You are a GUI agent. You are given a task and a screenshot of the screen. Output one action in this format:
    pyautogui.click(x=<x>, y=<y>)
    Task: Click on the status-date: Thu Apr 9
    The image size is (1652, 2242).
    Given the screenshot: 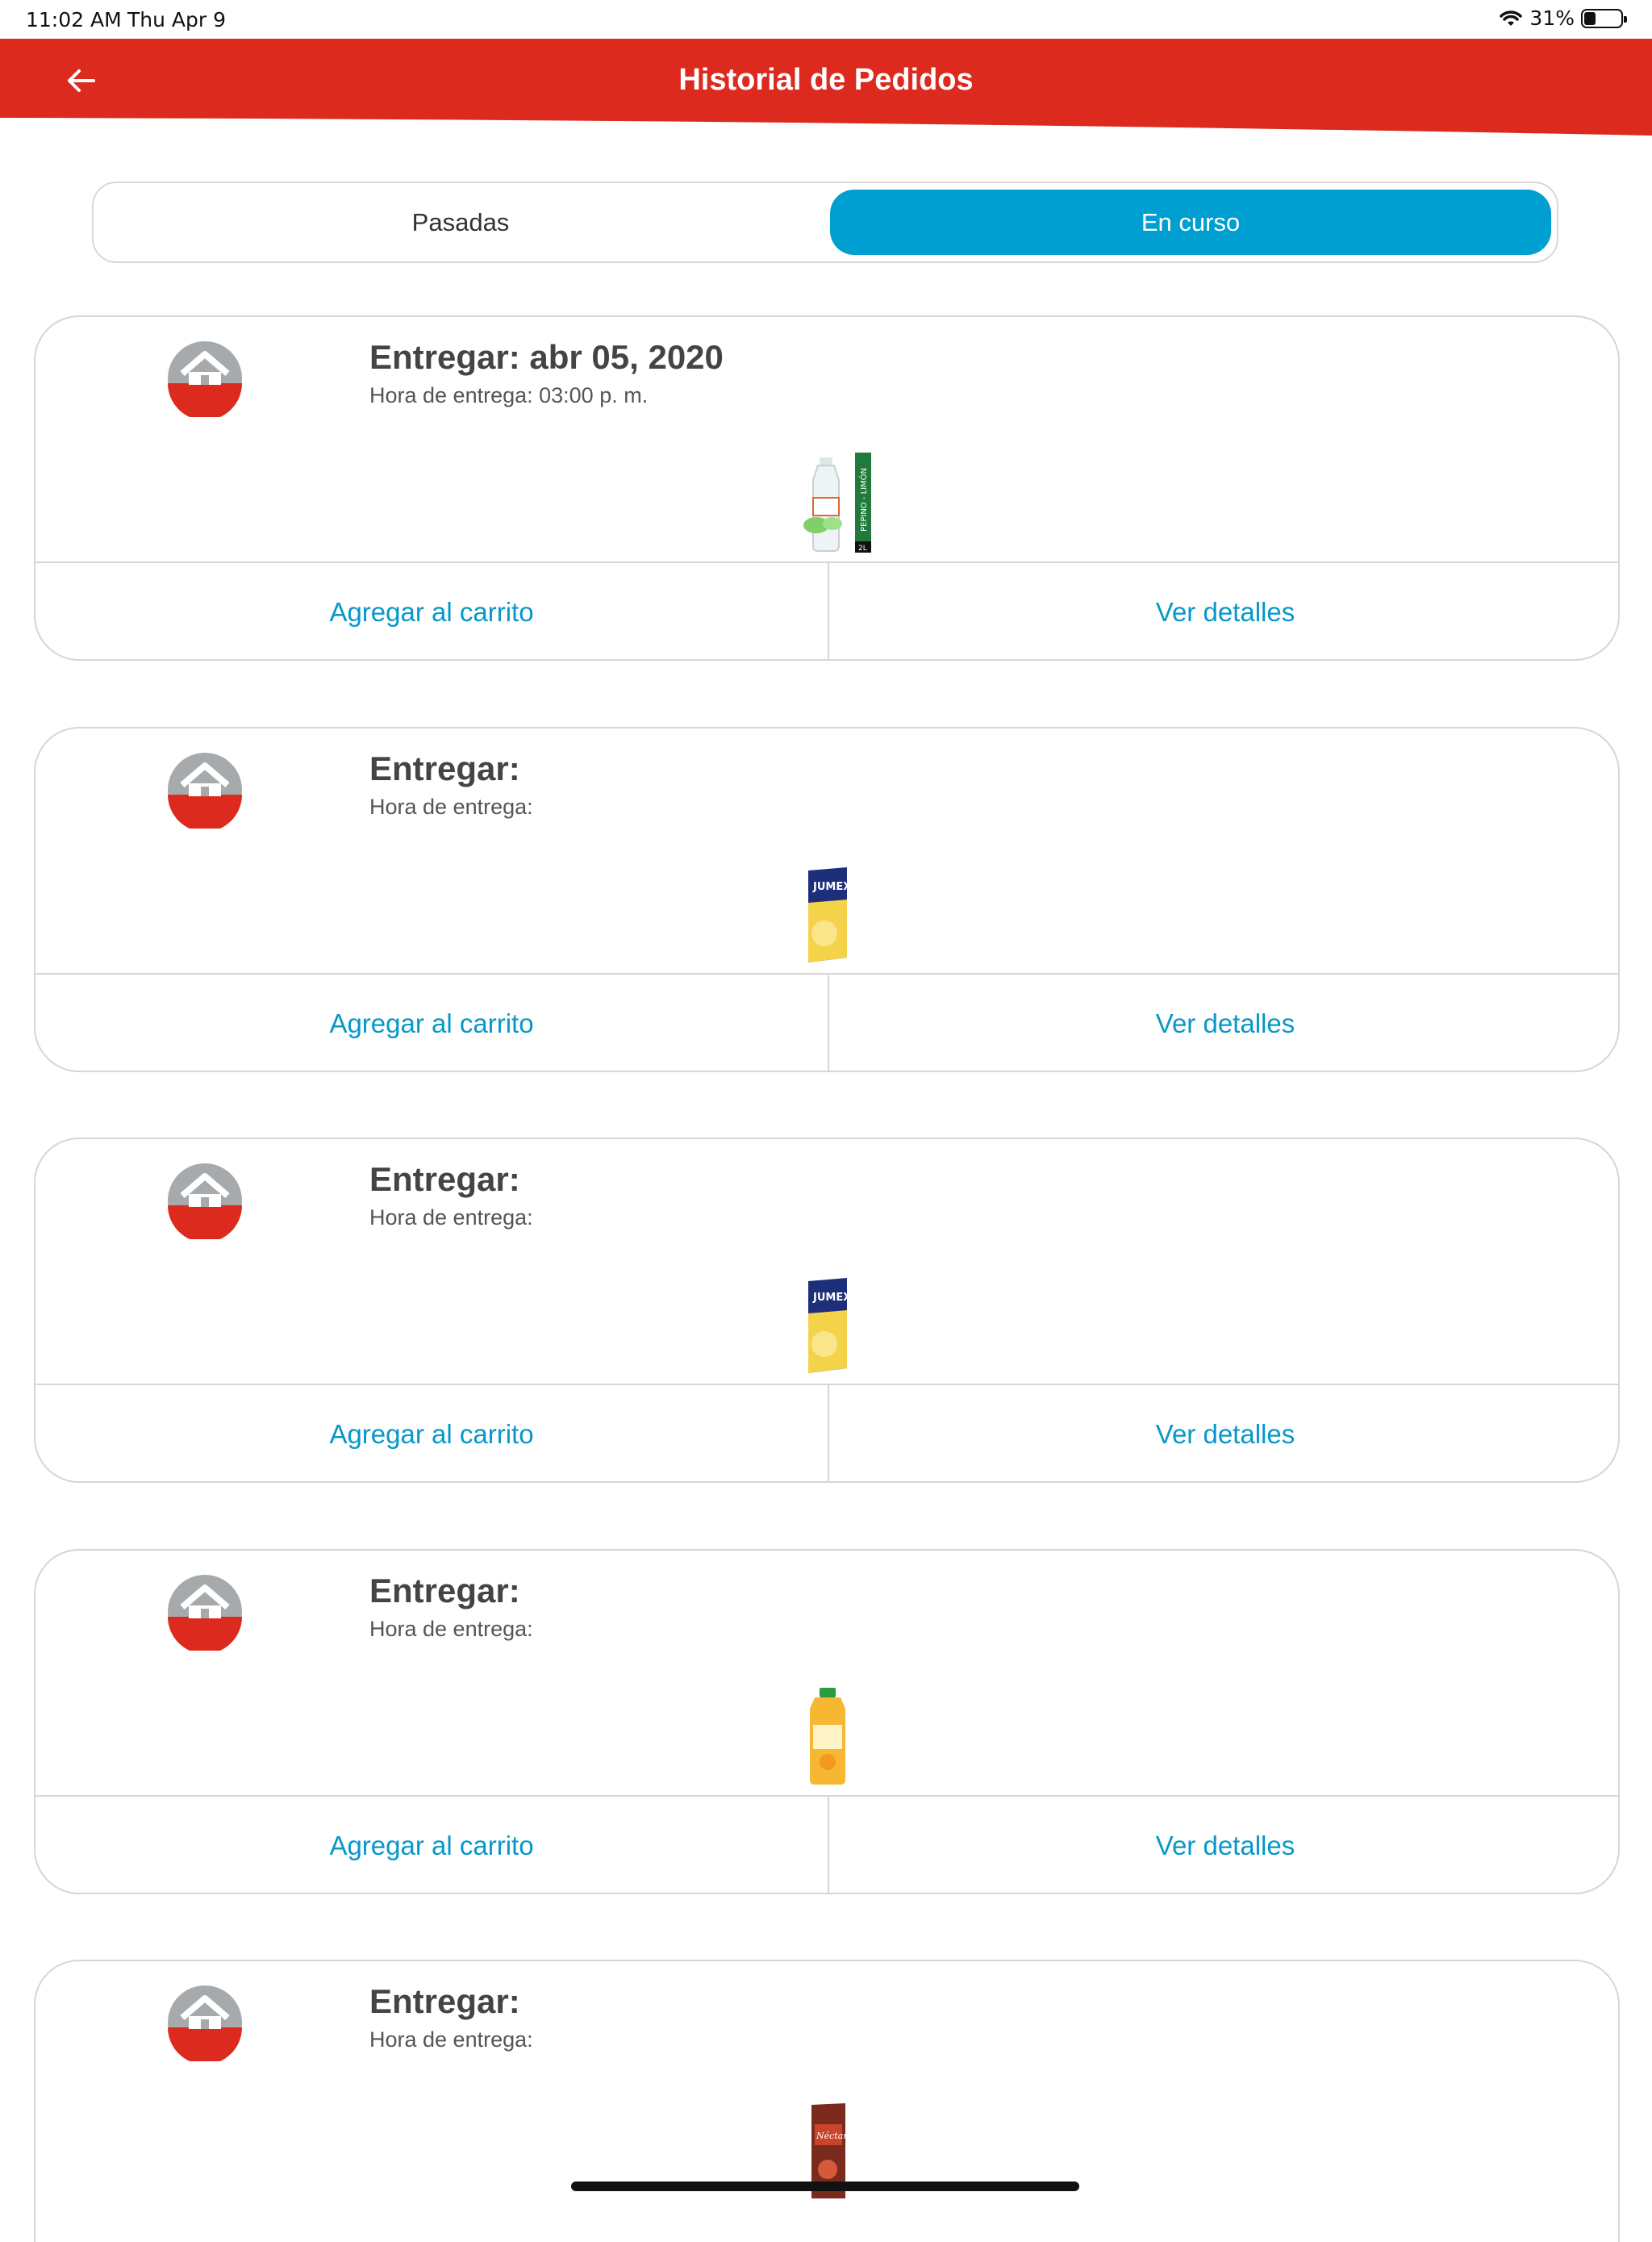 What is the action you would take?
    pyautogui.click(x=177, y=19)
    